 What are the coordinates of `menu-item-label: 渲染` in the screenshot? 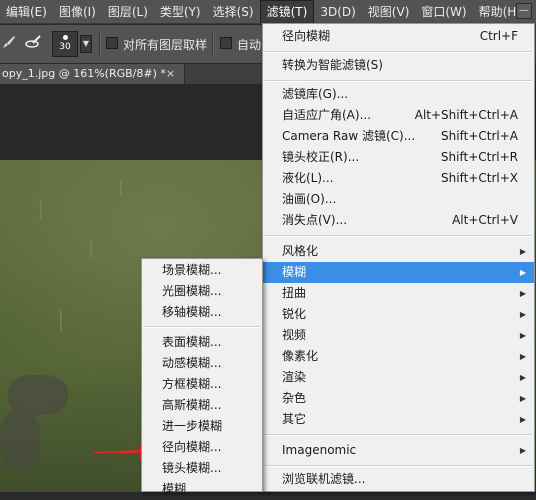 It's located at (294, 377).